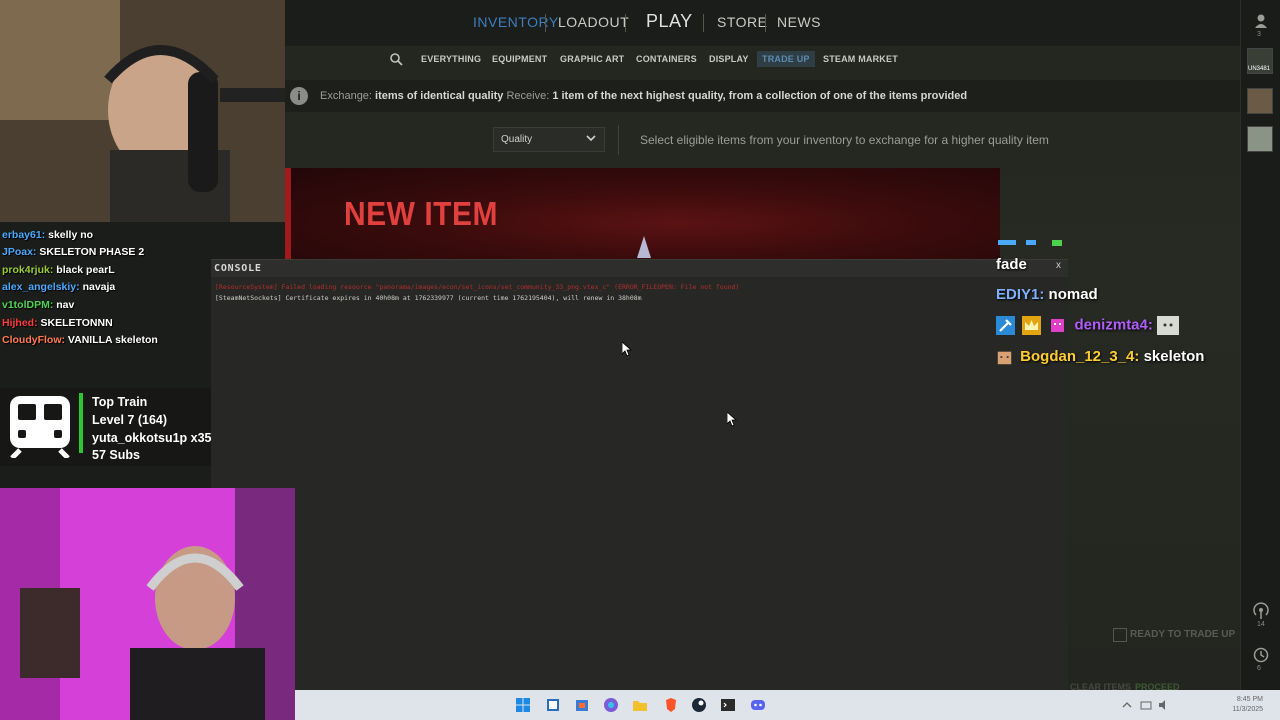 The image size is (1280, 720). I want to click on chat-username: denizmta4:, so click(1113, 325).